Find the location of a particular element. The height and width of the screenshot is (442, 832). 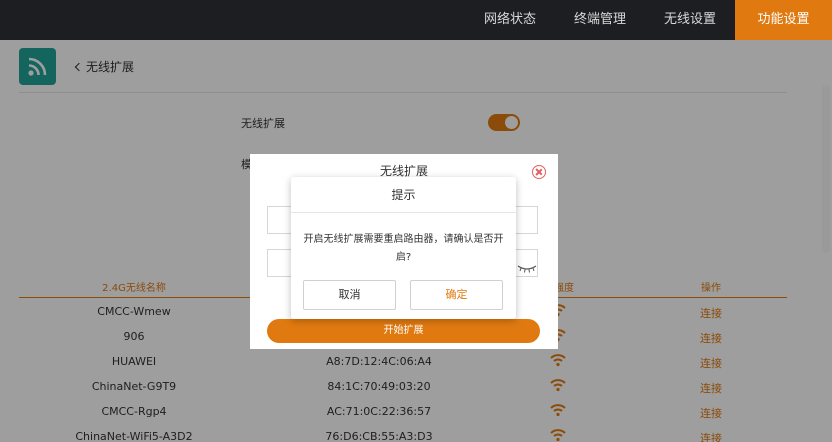

start-extension-button: 开始扩展 is located at coordinates (403, 331).